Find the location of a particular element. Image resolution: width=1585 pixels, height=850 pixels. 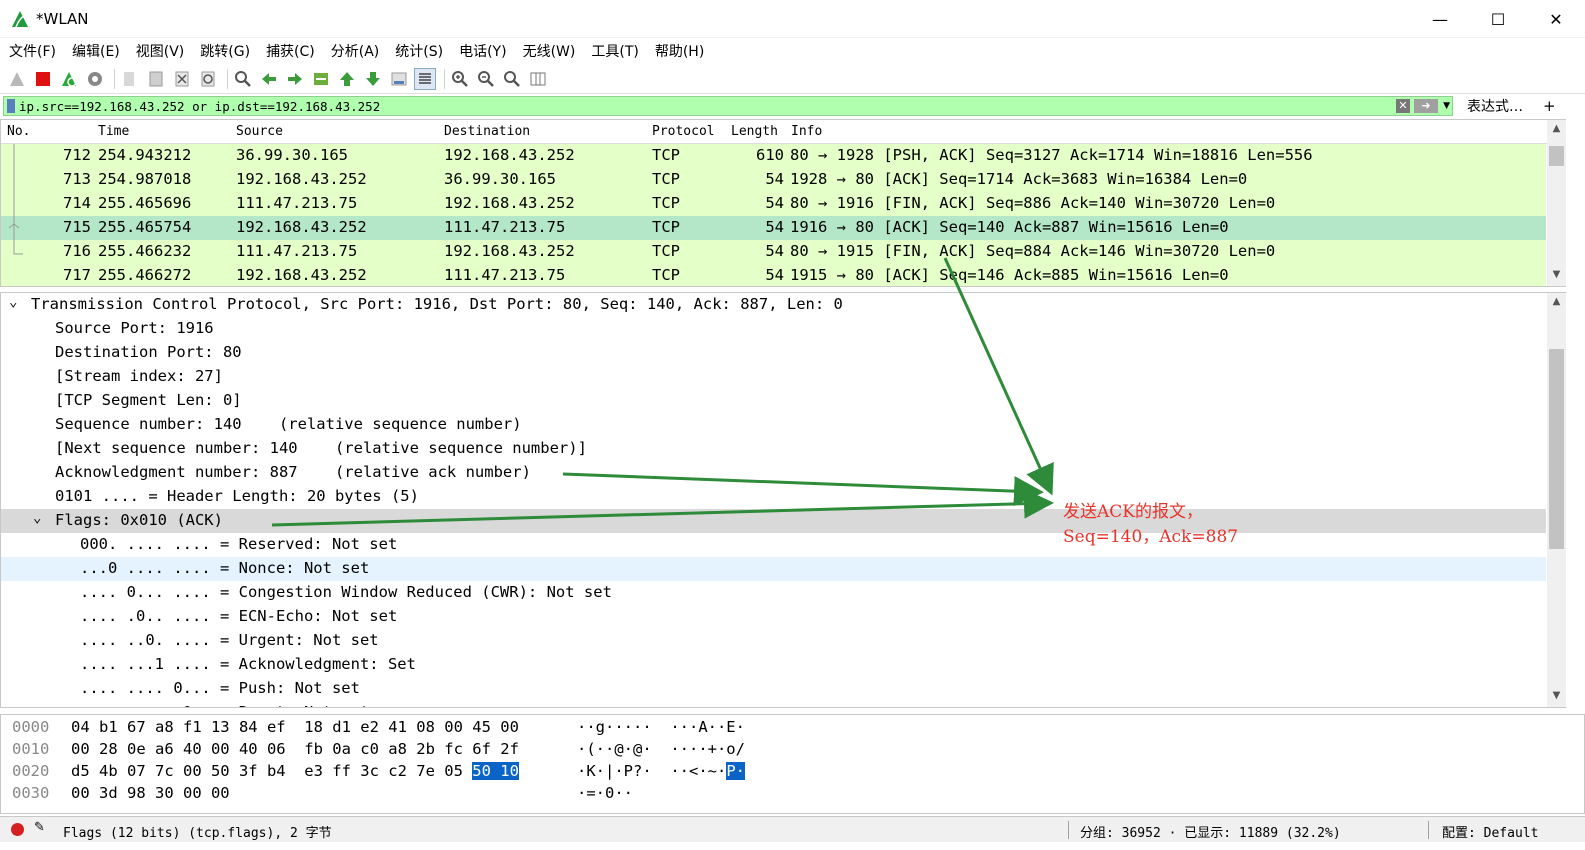

go-back-icon is located at coordinates (269, 79).